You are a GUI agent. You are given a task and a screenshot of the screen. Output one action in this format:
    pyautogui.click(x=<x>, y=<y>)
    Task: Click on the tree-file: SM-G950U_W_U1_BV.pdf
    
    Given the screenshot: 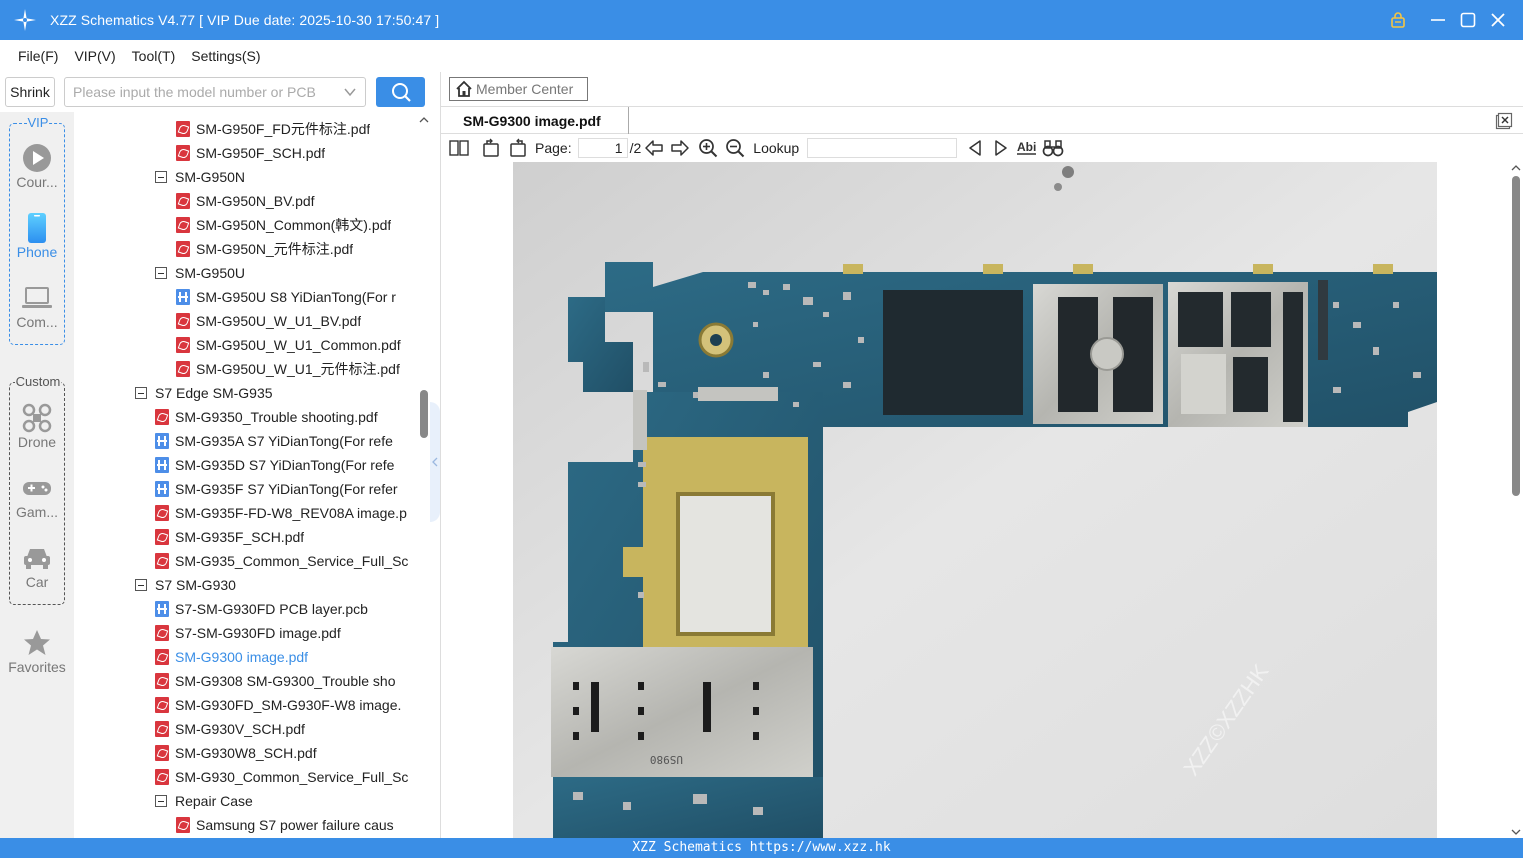 What is the action you would take?
    pyautogui.click(x=297, y=321)
    